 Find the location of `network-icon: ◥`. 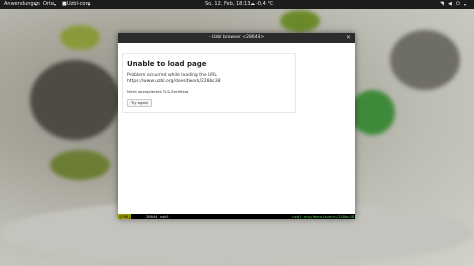

network-icon: ◥ is located at coordinates (442, 4).